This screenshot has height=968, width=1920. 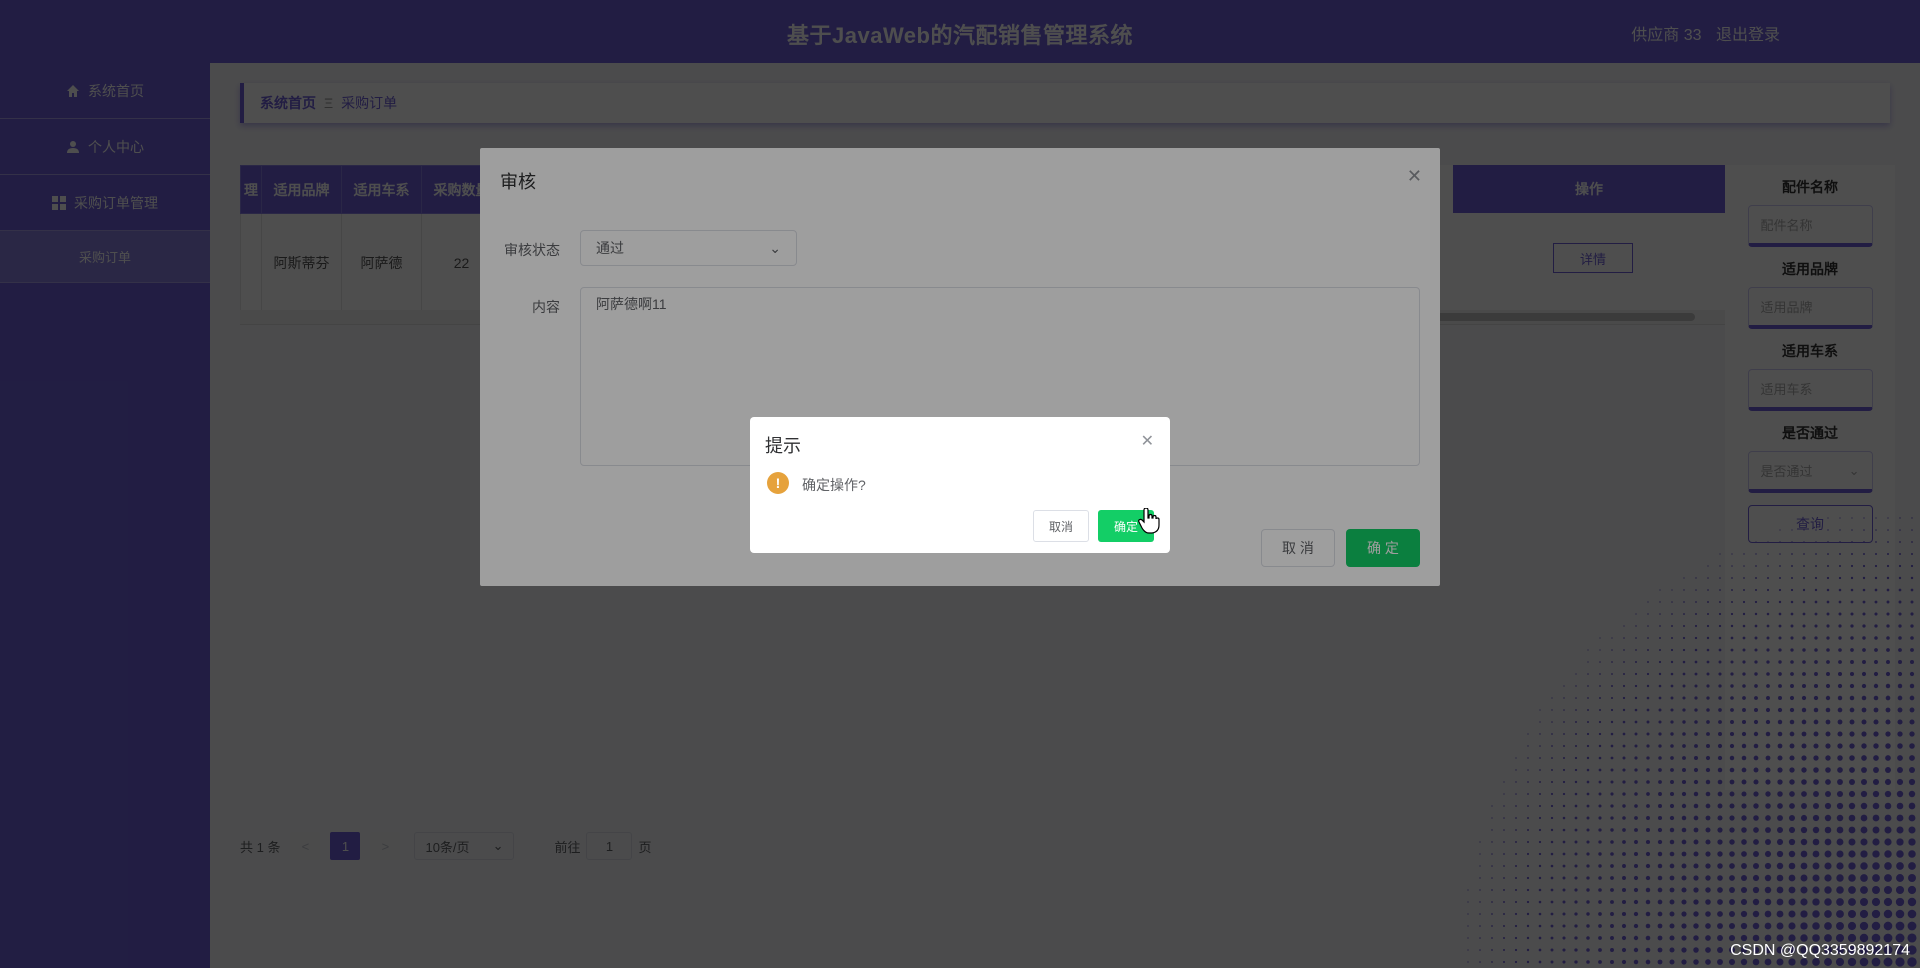 I want to click on hand-cursor-icon, so click(x=1149, y=521).